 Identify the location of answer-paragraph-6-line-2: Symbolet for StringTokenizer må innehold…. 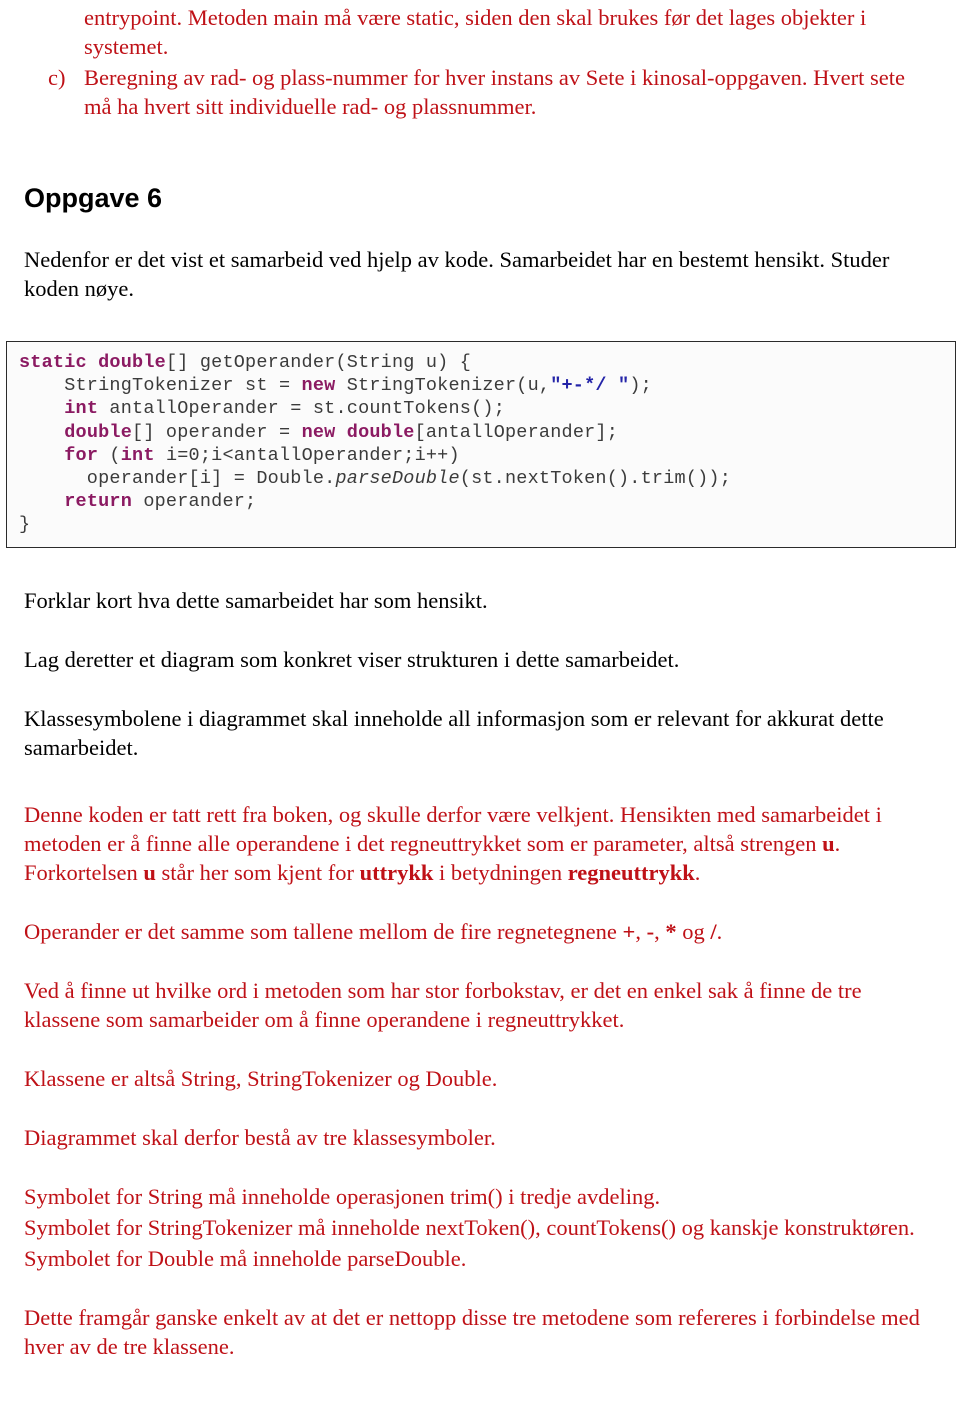
(469, 1227).